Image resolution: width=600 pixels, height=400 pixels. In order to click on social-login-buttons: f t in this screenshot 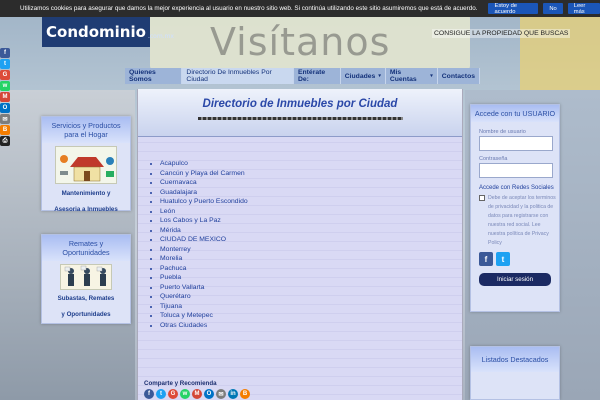, I will do `click(519, 259)`.